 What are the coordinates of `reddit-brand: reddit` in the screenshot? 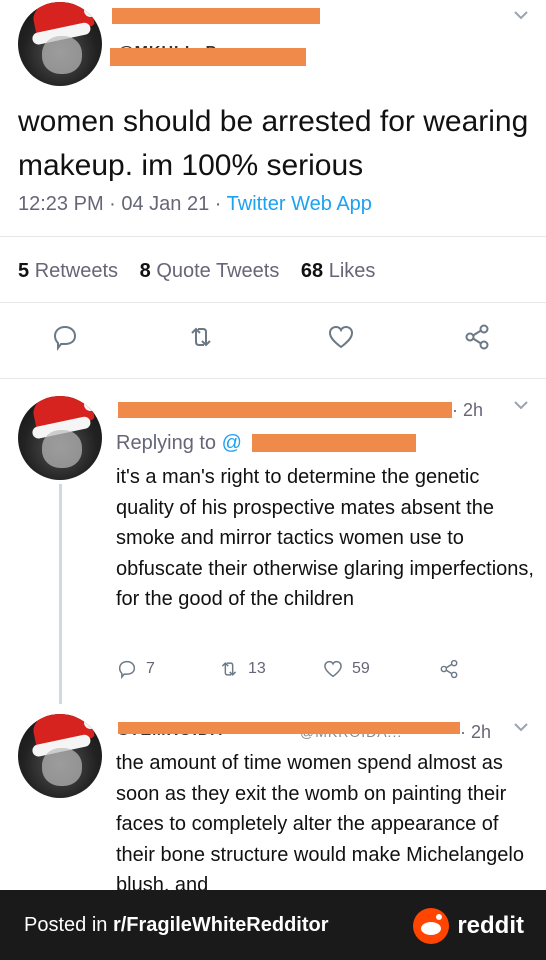 It's located at (468, 926).